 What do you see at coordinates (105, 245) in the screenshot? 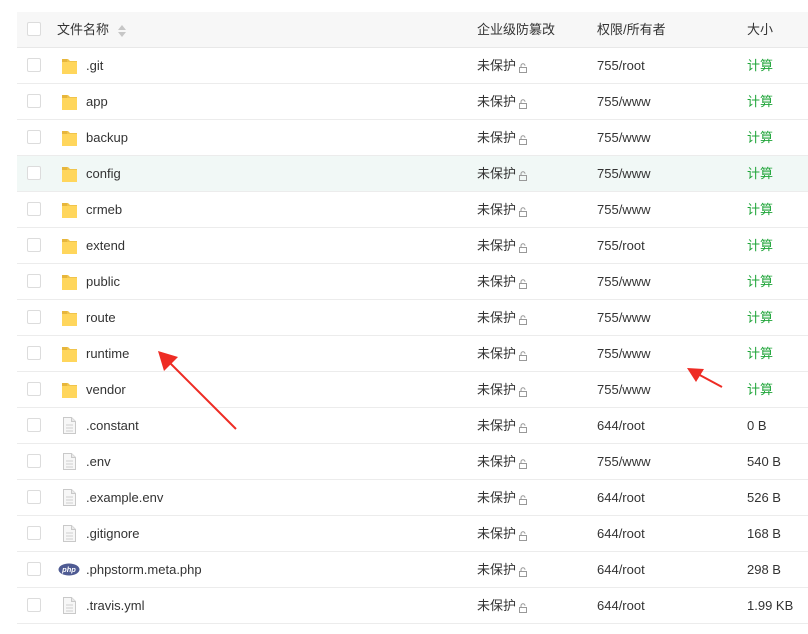
I see `file-name-link: extend` at bounding box center [105, 245].